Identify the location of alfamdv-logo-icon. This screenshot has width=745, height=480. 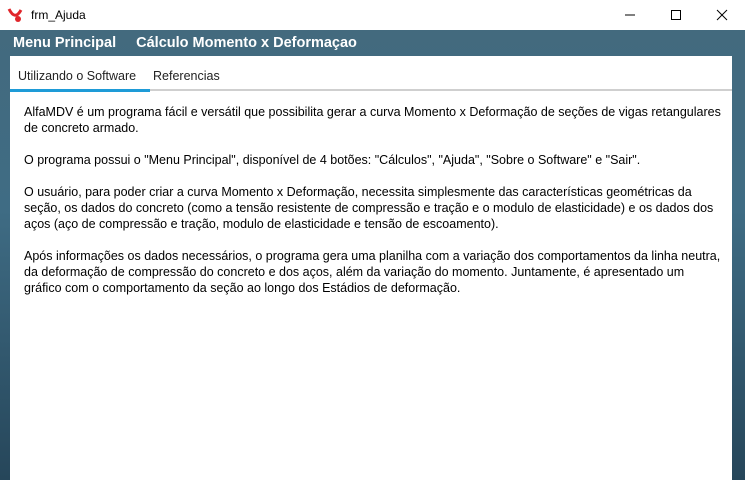
(15, 15).